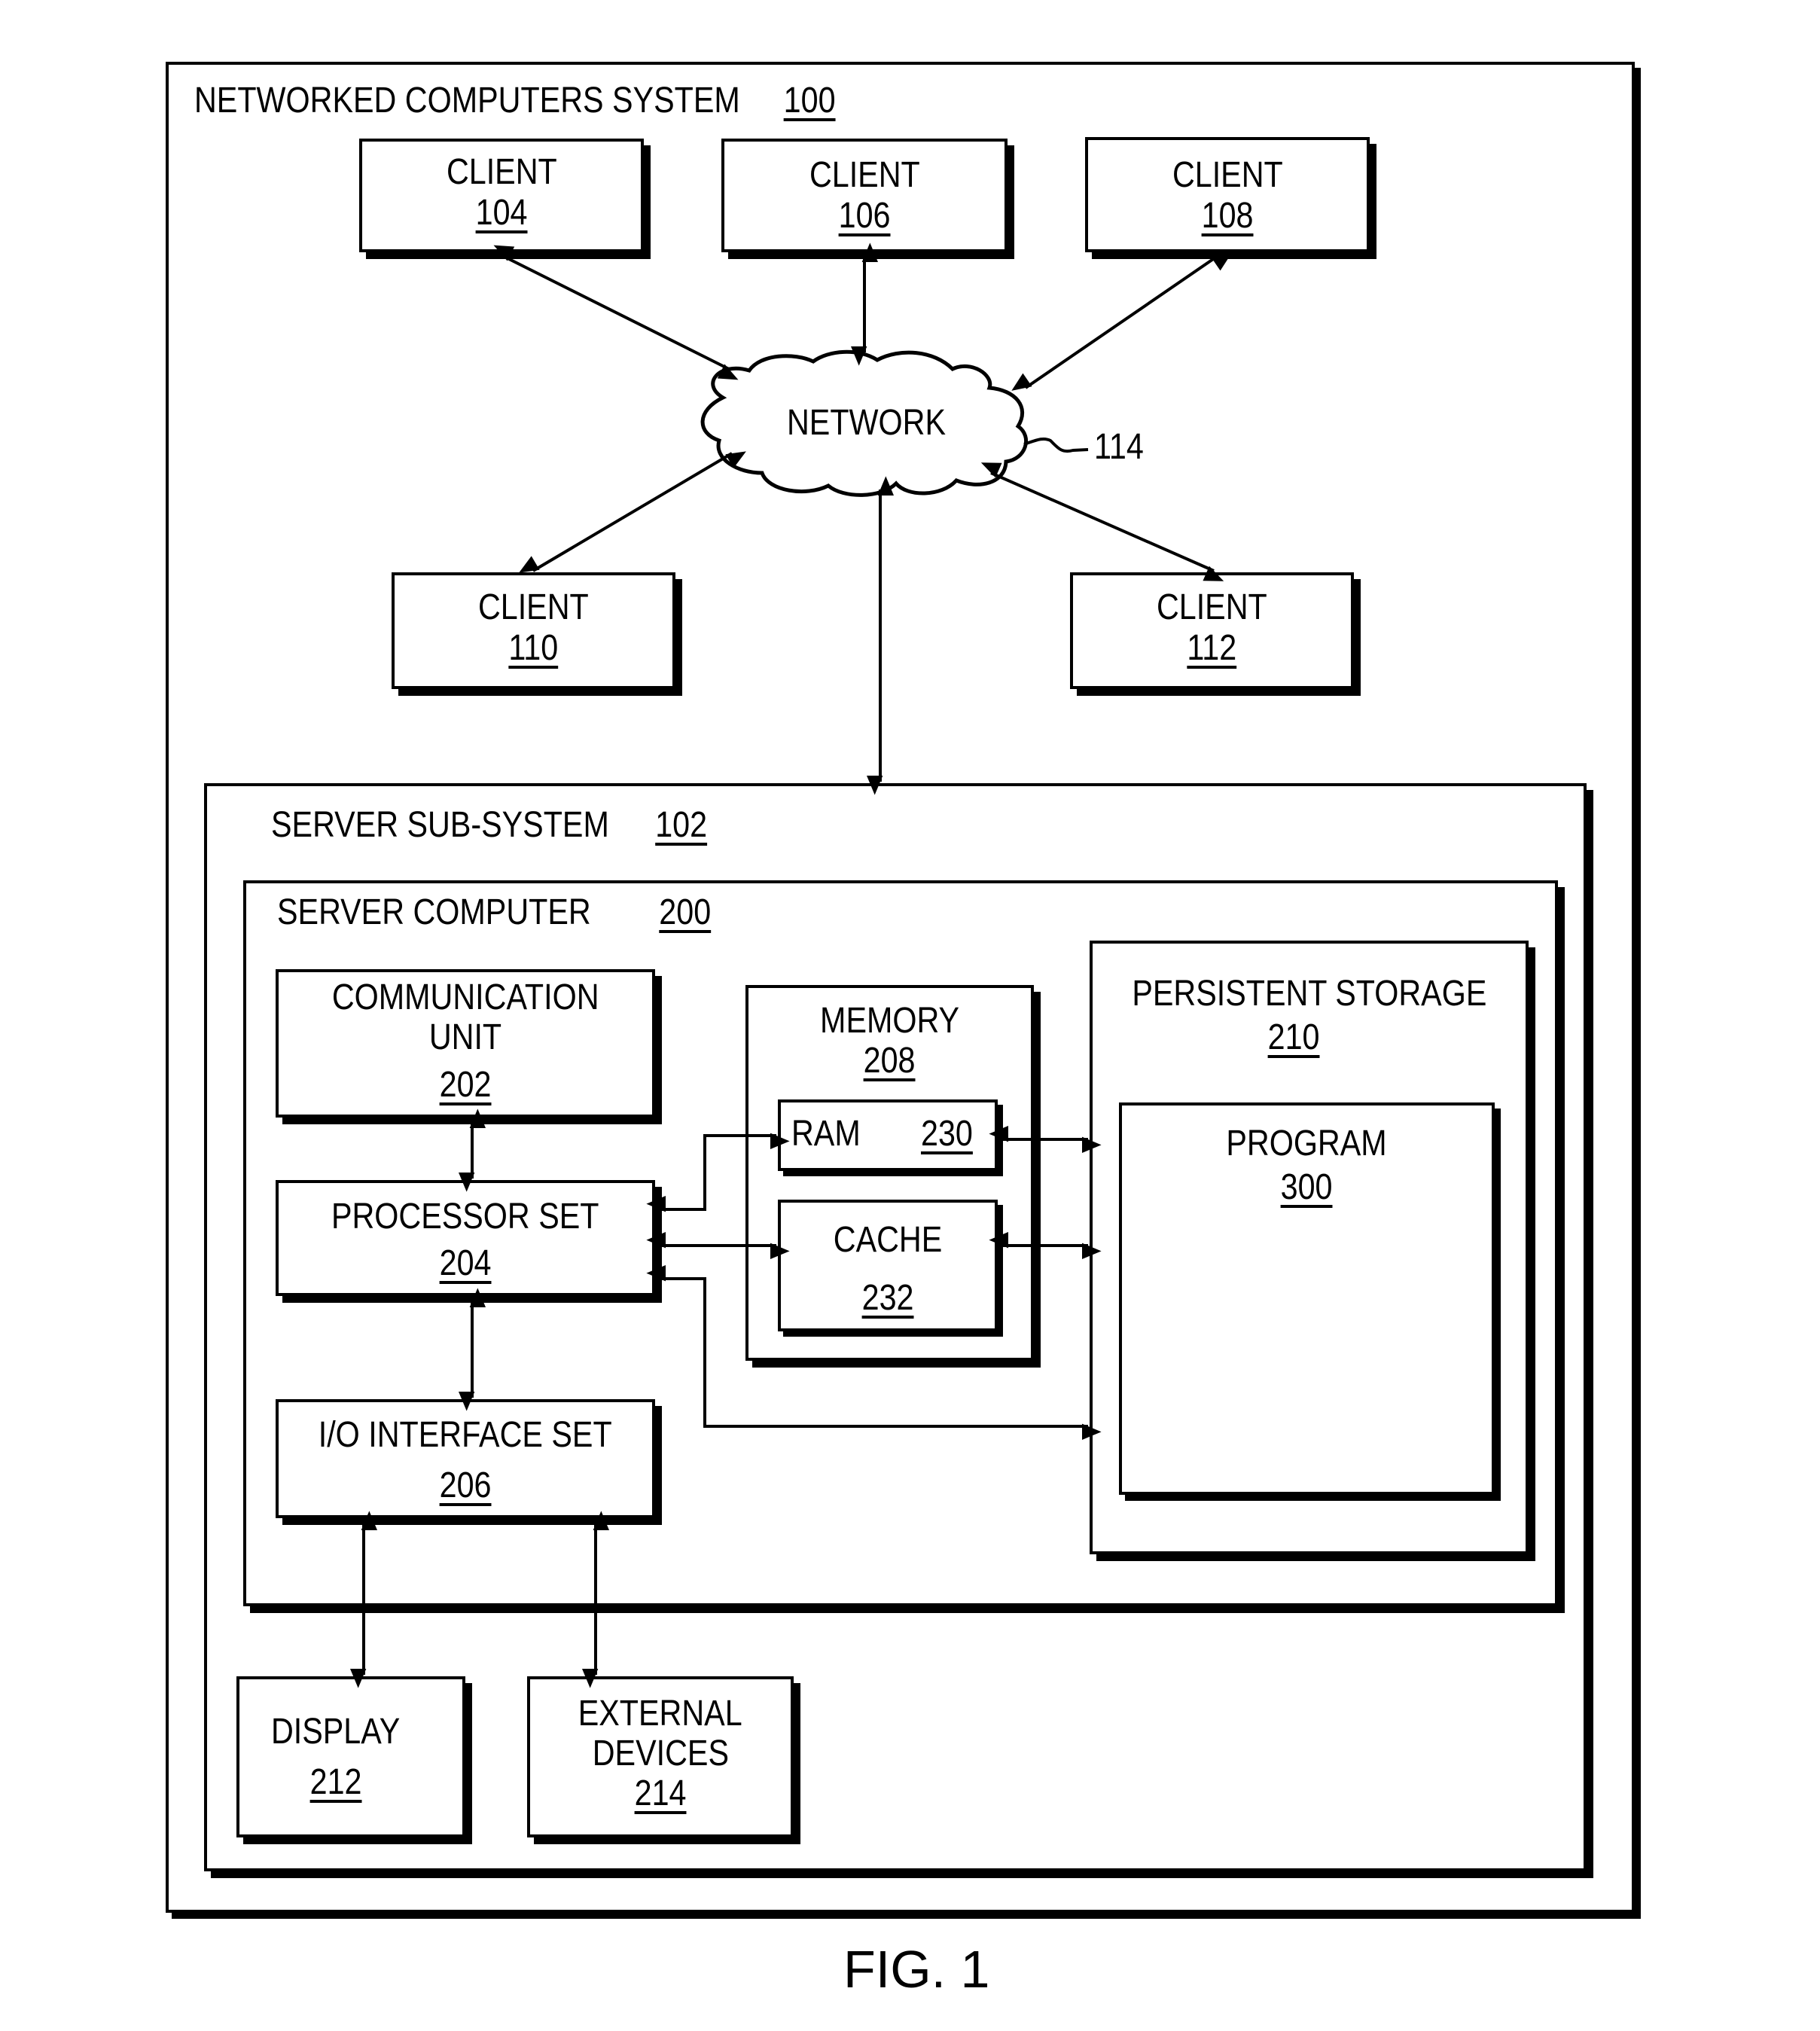  What do you see at coordinates (465, 1486) in the screenshot?
I see `io-interface-set-ref: 206` at bounding box center [465, 1486].